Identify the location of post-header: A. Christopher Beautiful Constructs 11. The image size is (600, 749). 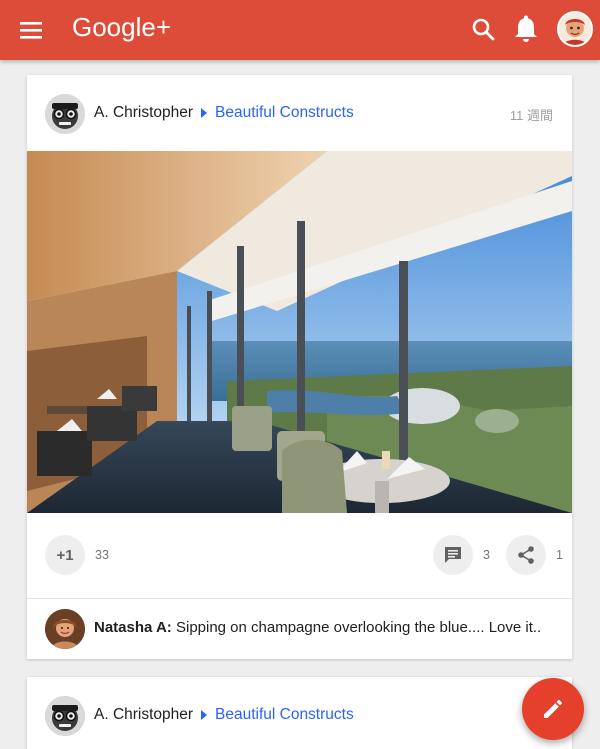
(299, 713).